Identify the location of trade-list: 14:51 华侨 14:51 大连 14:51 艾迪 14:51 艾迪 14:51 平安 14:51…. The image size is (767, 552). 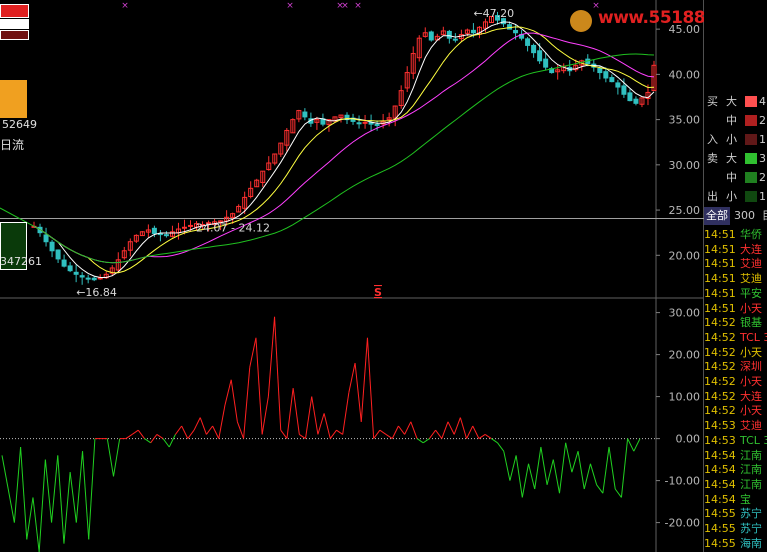
(735, 389).